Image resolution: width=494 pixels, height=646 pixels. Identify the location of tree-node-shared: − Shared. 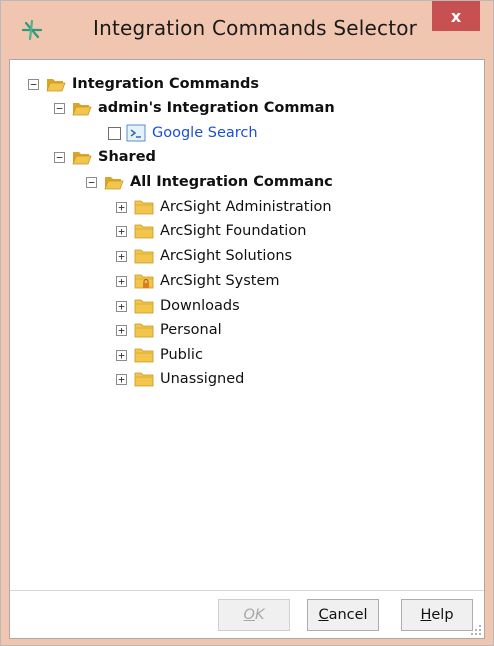
(105, 157).